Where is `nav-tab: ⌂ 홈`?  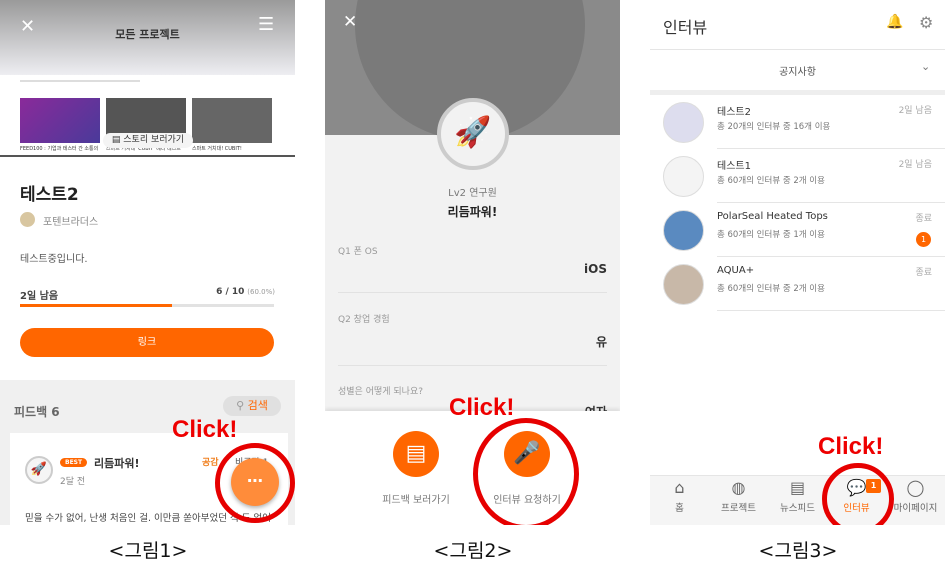
nav-tab: ⌂ 홈 is located at coordinates (679, 500).